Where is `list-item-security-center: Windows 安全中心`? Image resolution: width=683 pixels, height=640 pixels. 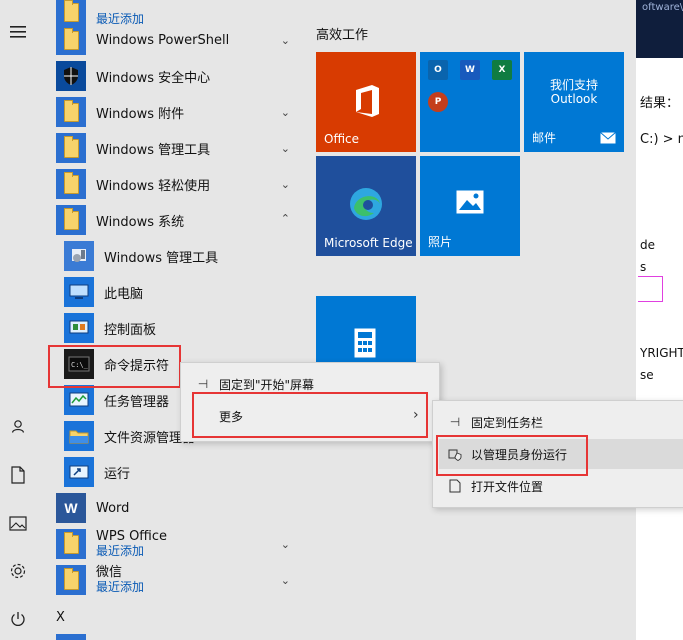 list-item-security-center: Windows 安全中心 is located at coordinates (178, 76).